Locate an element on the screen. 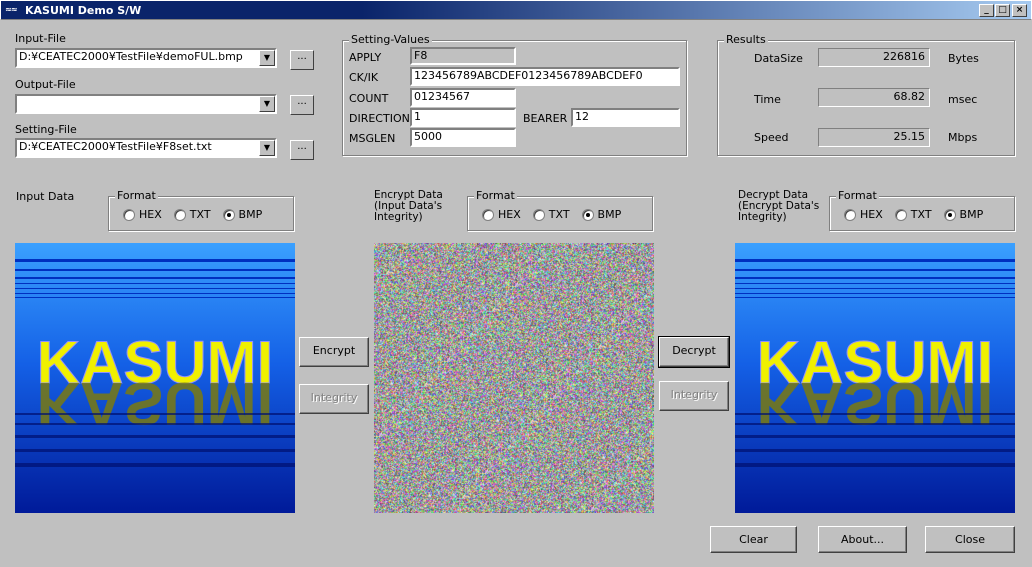 This screenshot has height=567, width=1032. datasize-value: 226816 is located at coordinates (874, 57).